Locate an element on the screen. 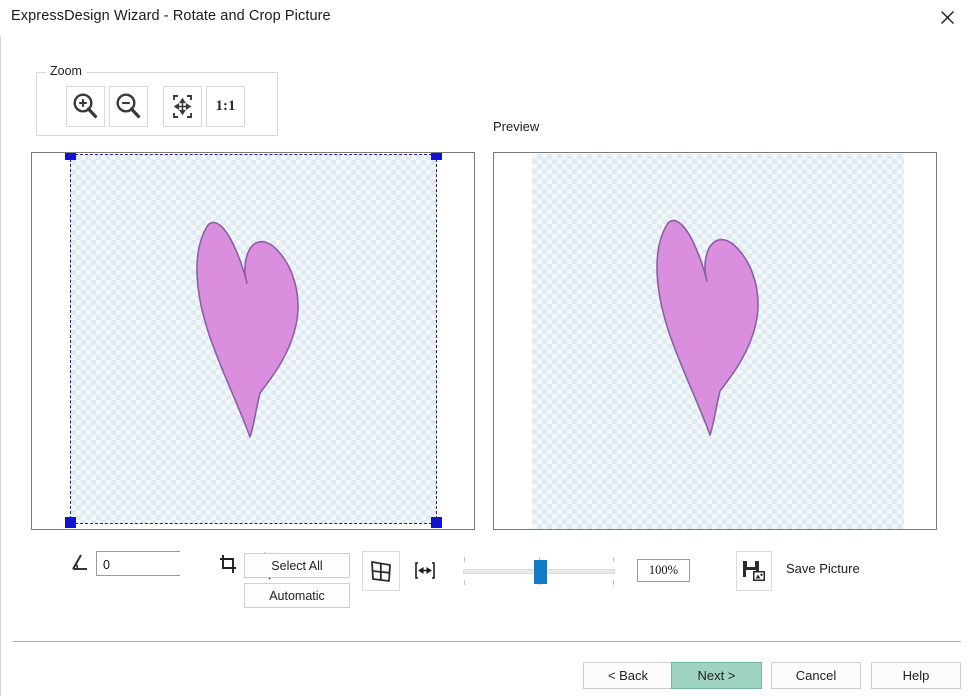 The width and height of the screenshot is (971, 696). angle-measure-icon is located at coordinates (79, 564).